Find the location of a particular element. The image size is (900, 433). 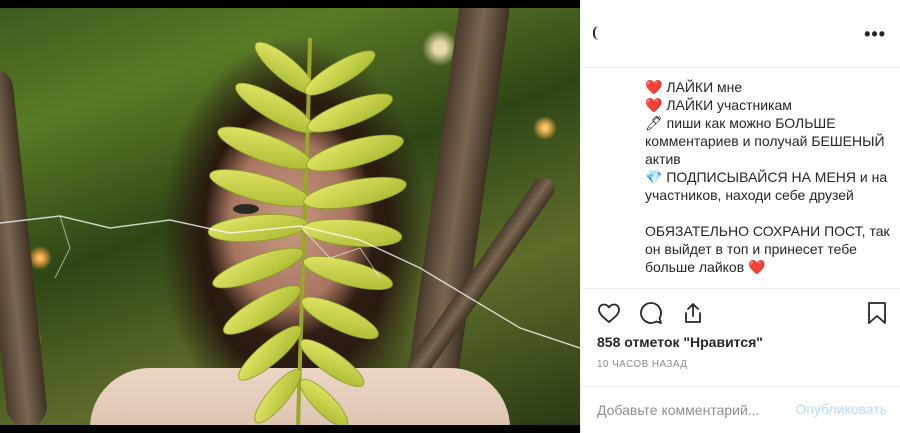

caption-line: больше лайков ❤️ is located at coordinates (705, 267).